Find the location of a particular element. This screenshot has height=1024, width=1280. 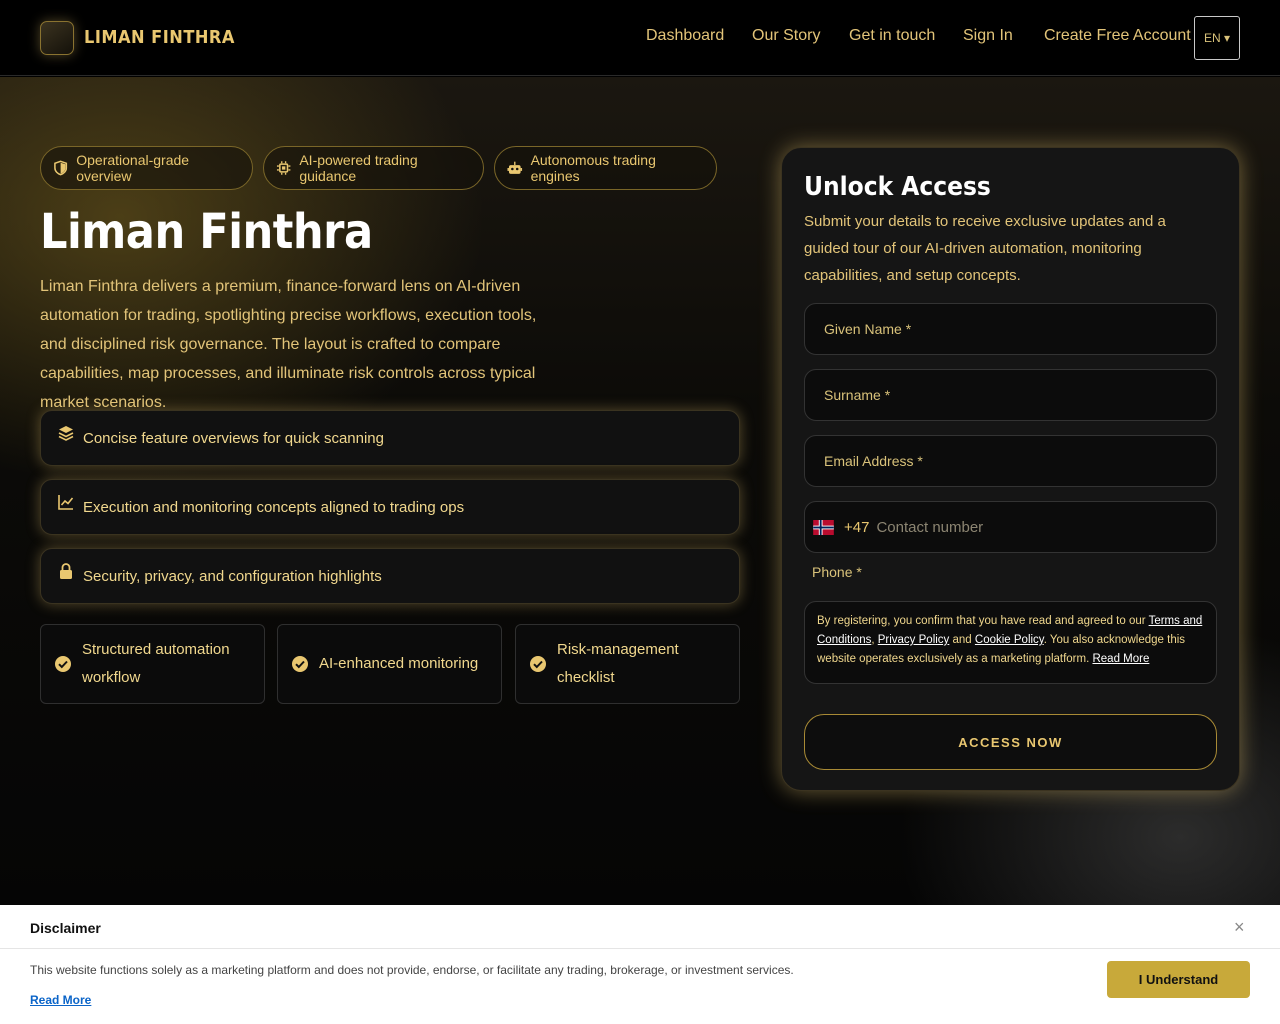

norway-flag-icon is located at coordinates (823, 527).